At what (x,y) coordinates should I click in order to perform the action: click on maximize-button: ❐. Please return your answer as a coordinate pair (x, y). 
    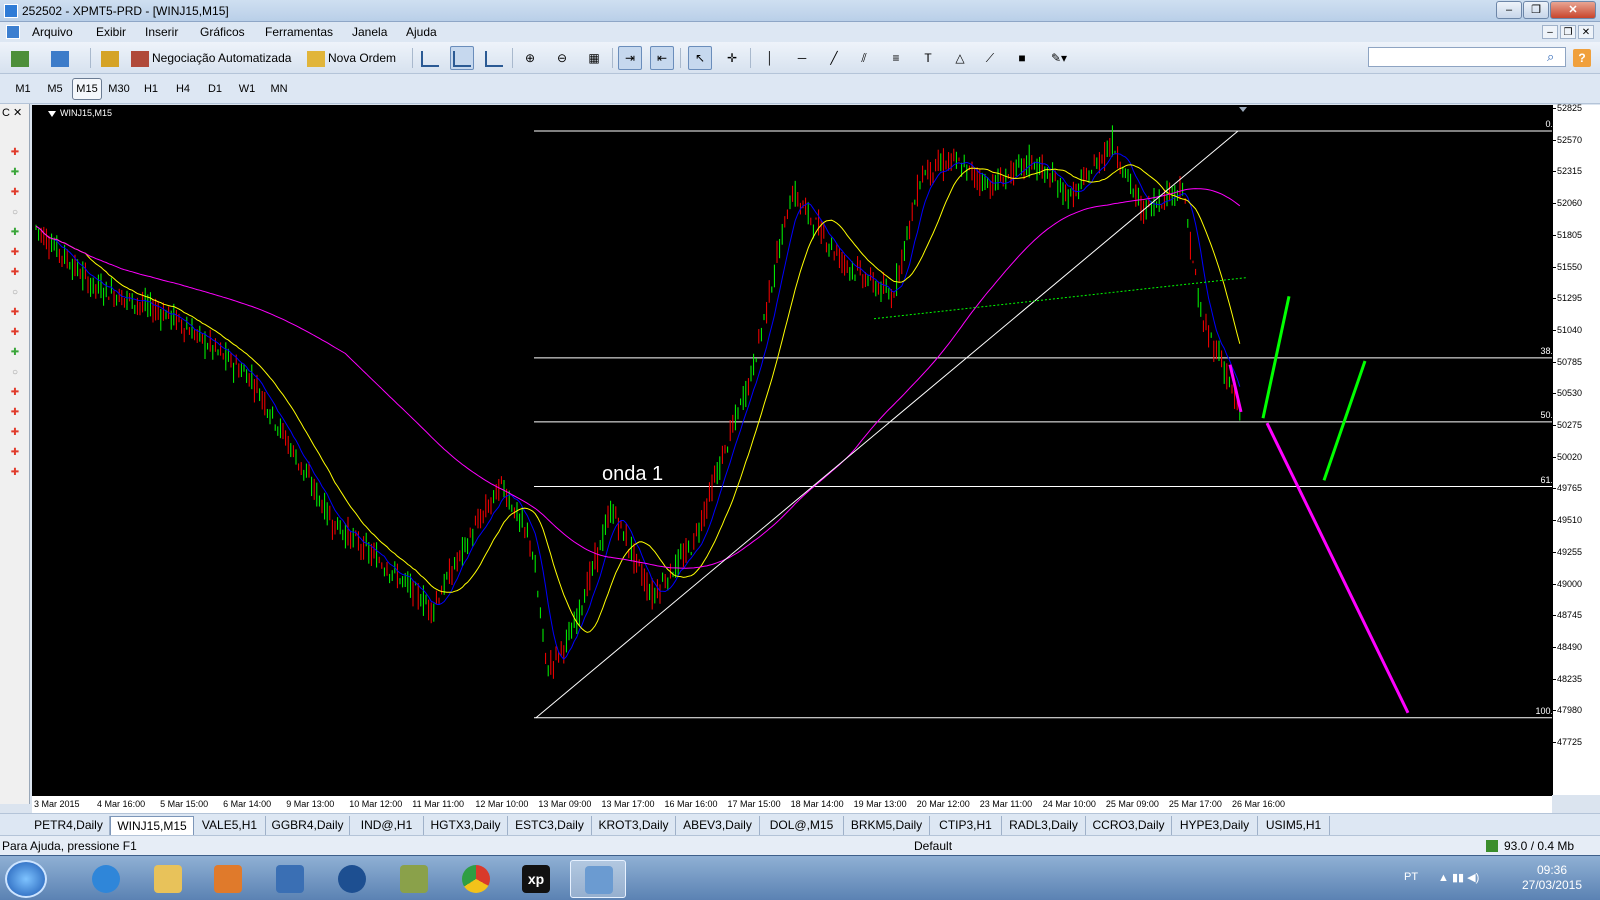
    Looking at the image, I should click on (1536, 10).